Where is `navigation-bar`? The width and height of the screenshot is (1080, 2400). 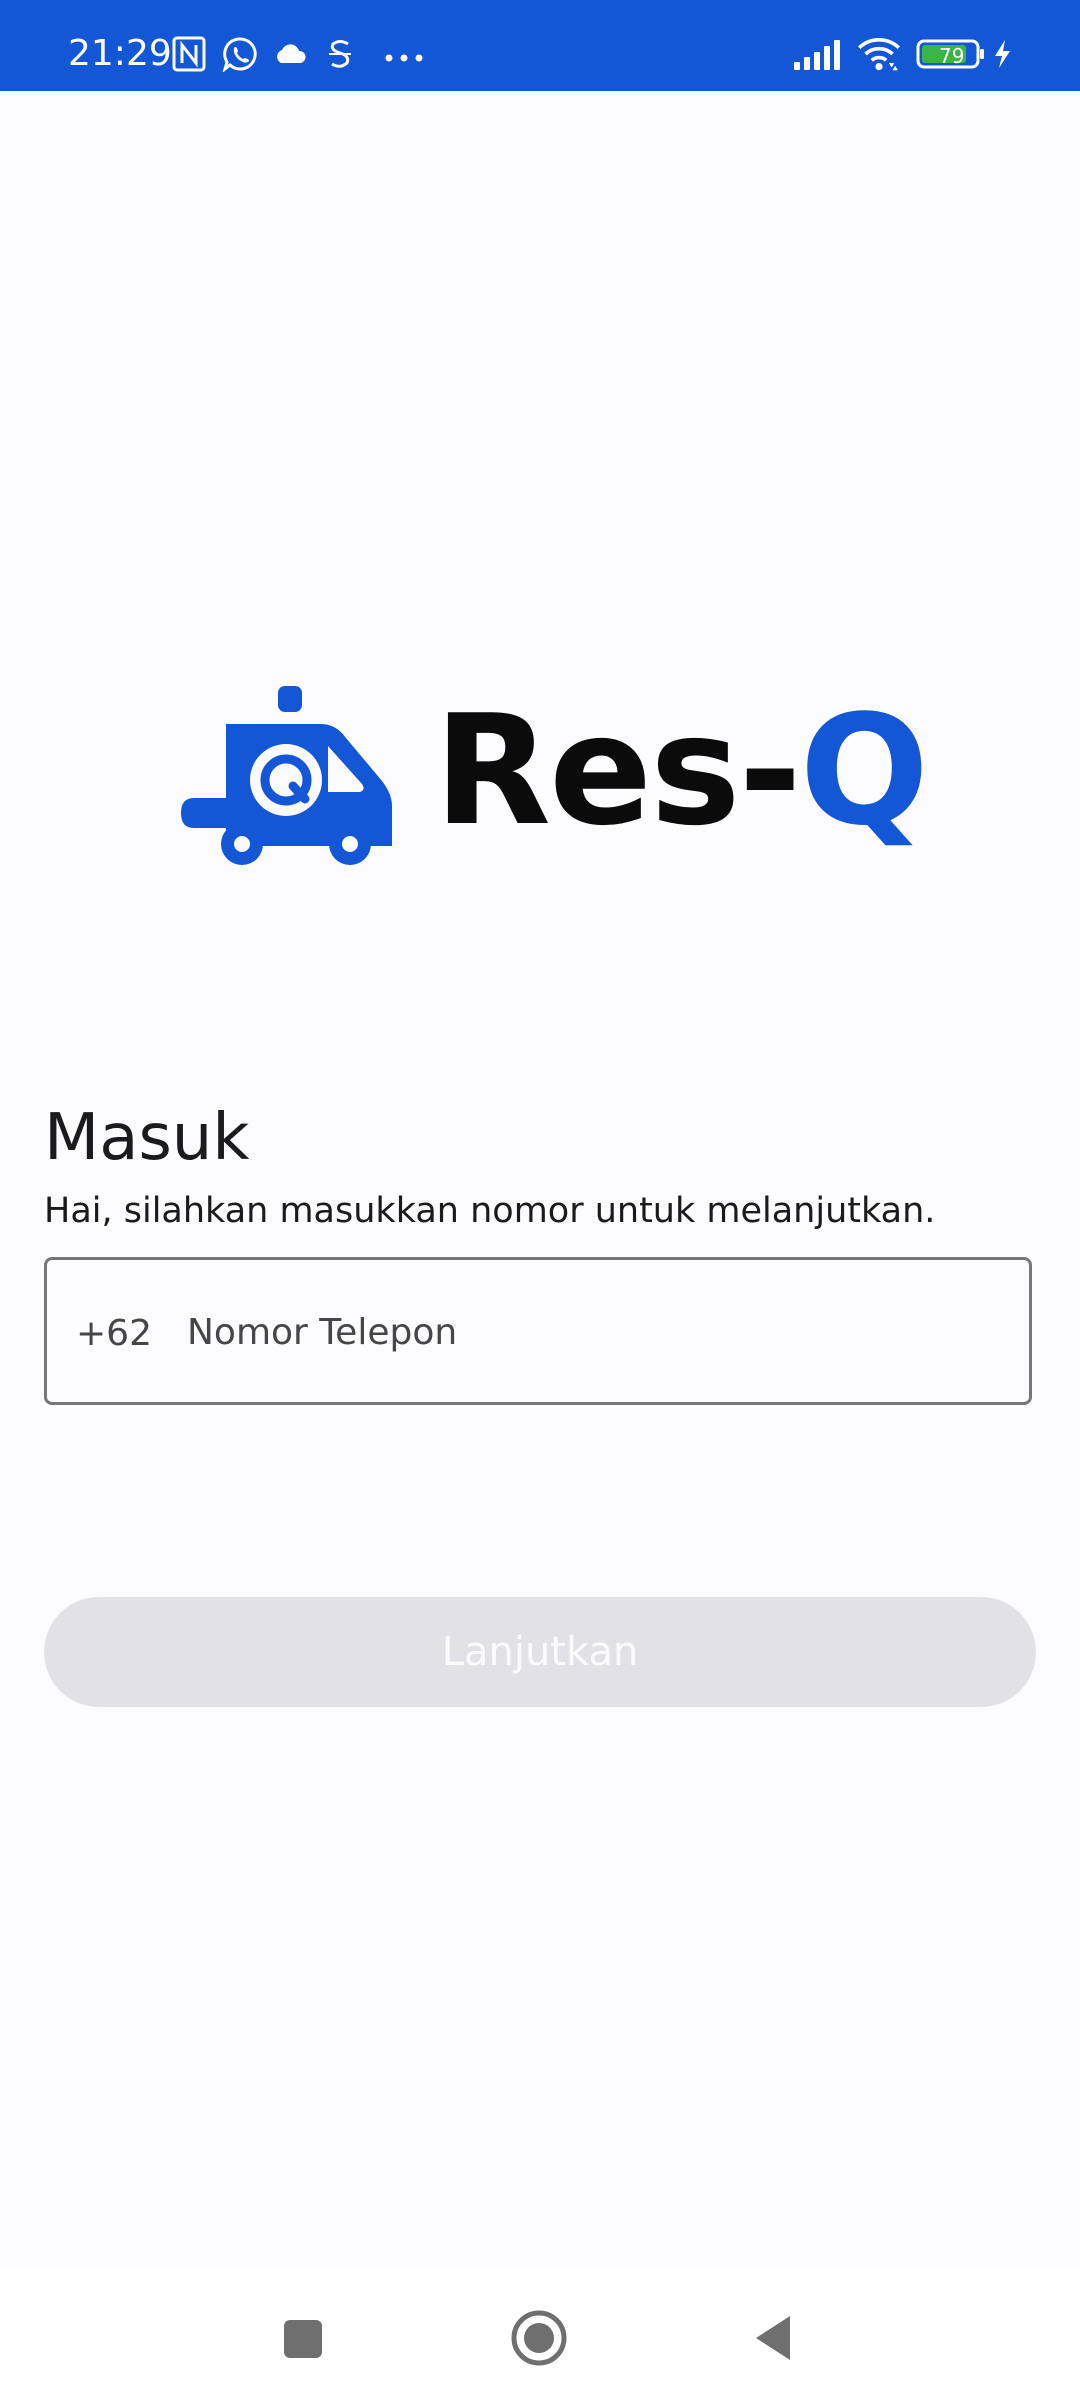 navigation-bar is located at coordinates (540, 2334).